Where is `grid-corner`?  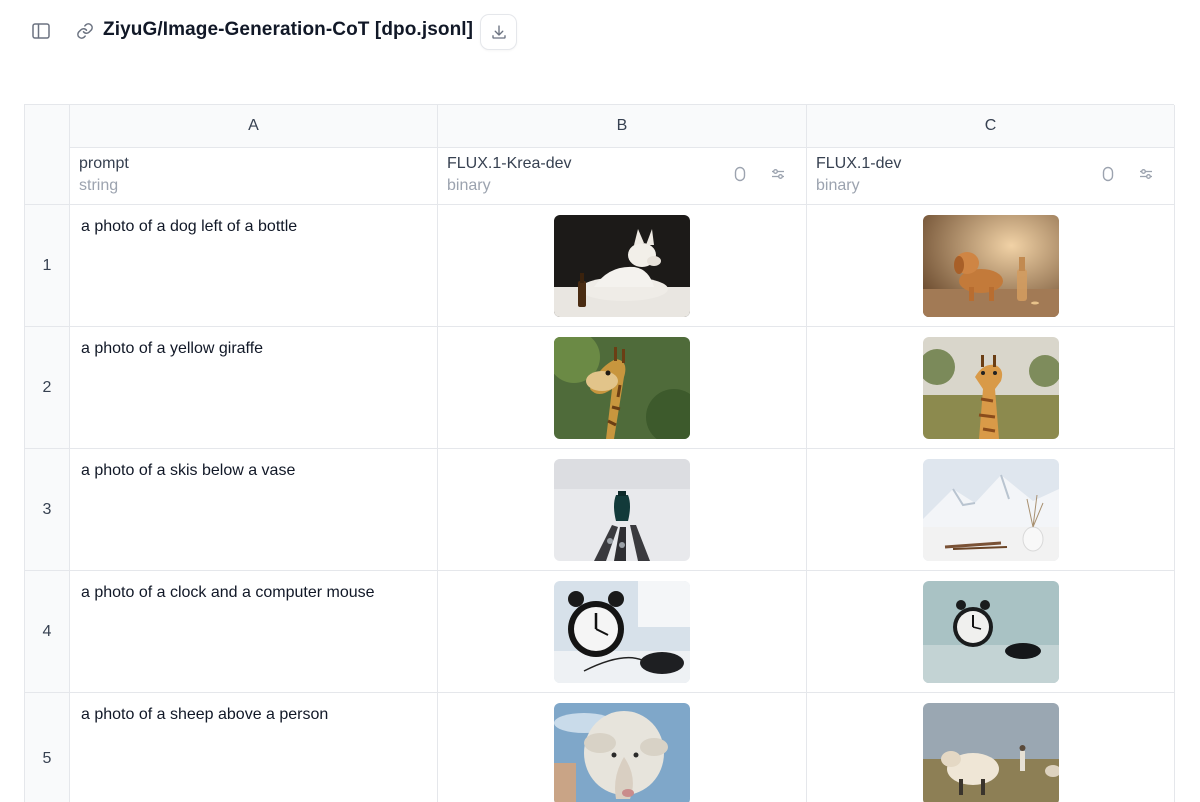
grid-corner is located at coordinates (47, 155).